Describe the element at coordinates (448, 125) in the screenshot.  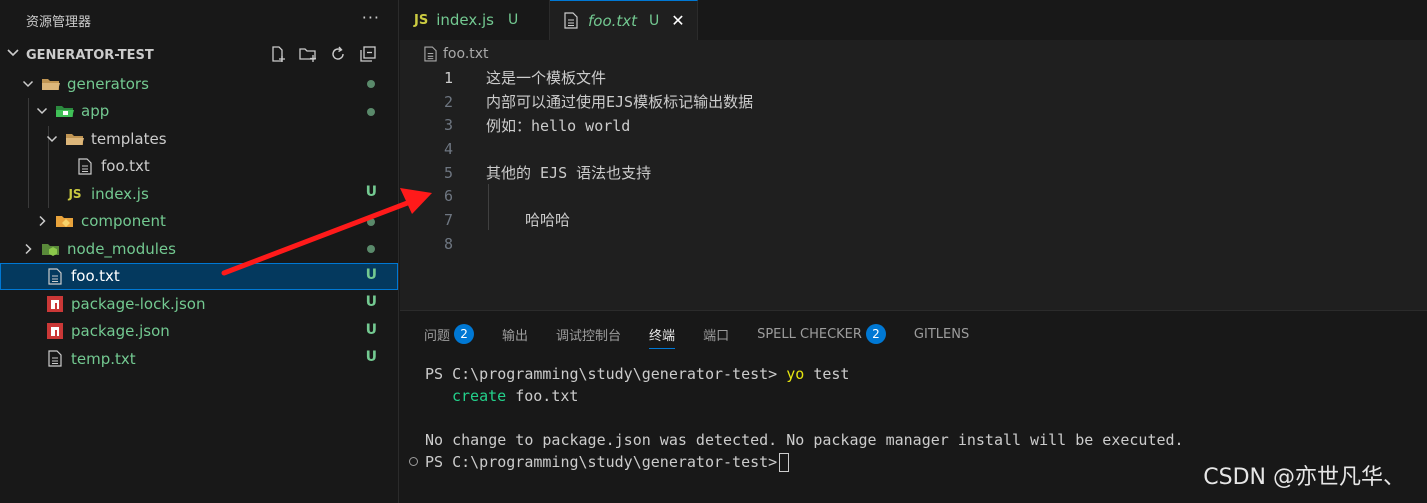
I see `line-number: 3` at that location.